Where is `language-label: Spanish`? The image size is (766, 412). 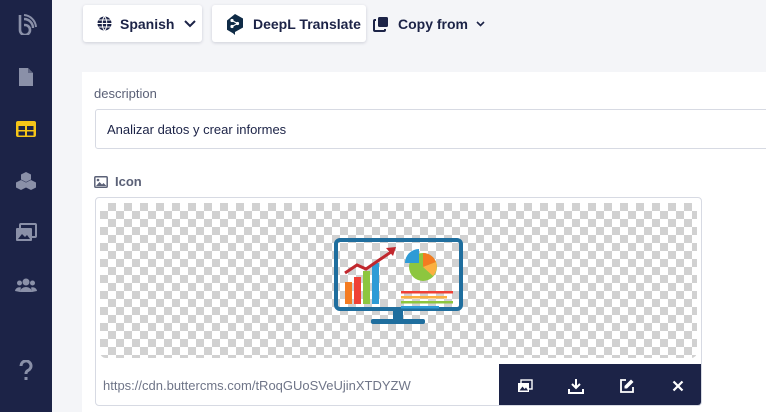
language-label: Spanish is located at coordinates (147, 23).